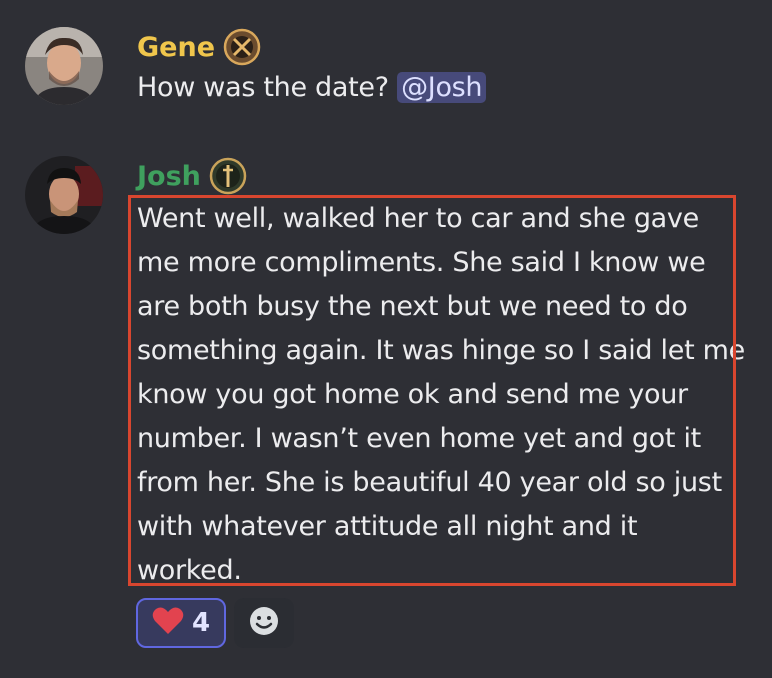 Image resolution: width=772 pixels, height=678 pixels. Describe the element at coordinates (169, 176) in the screenshot. I see `author-name: Josh` at that location.